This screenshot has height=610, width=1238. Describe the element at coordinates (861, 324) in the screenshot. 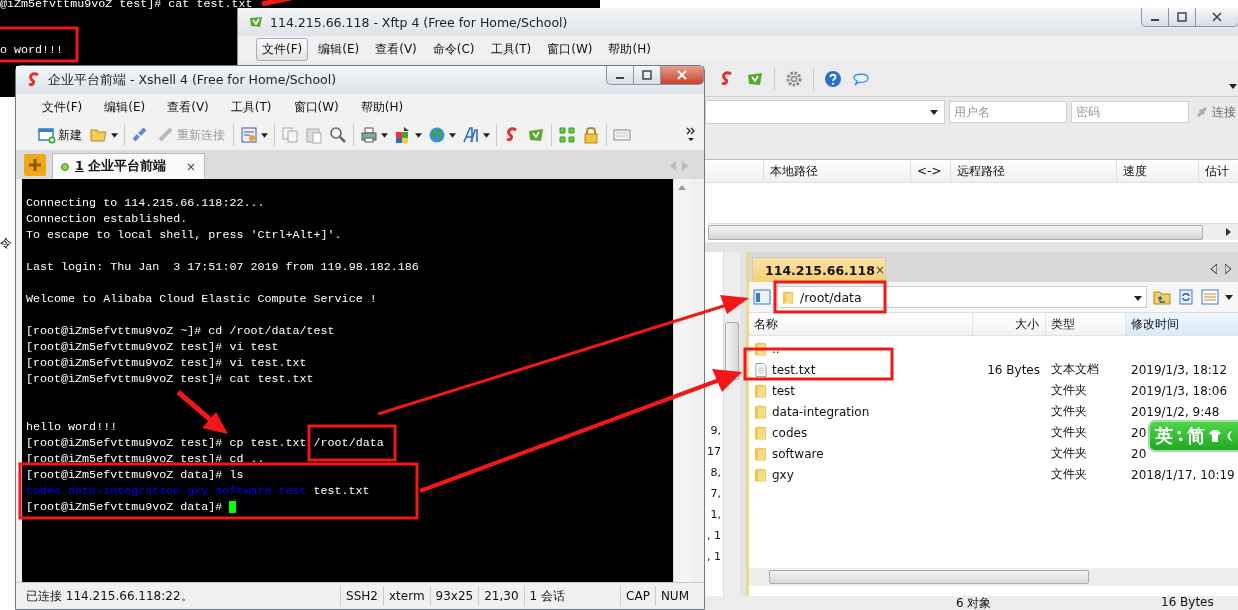

I see `column-header: 名称` at that location.